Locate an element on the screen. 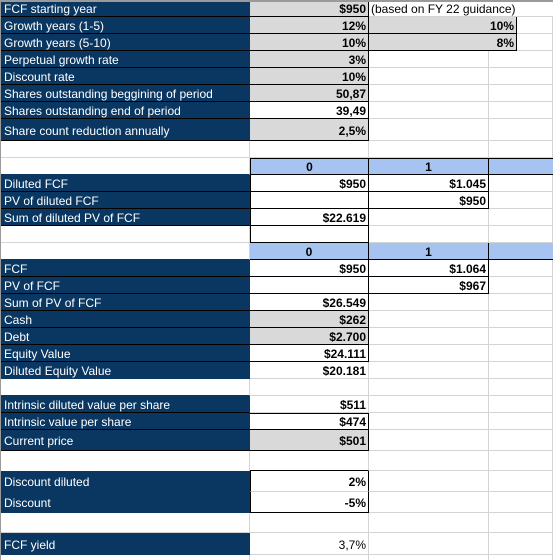 The width and height of the screenshot is (553, 560). cell-fcf-starting-year: $950 is located at coordinates (309, 8).